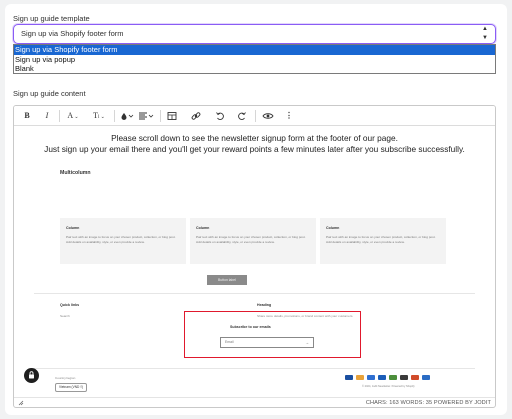 The width and height of the screenshot is (512, 419). I want to click on email-field: Email →, so click(267, 342).